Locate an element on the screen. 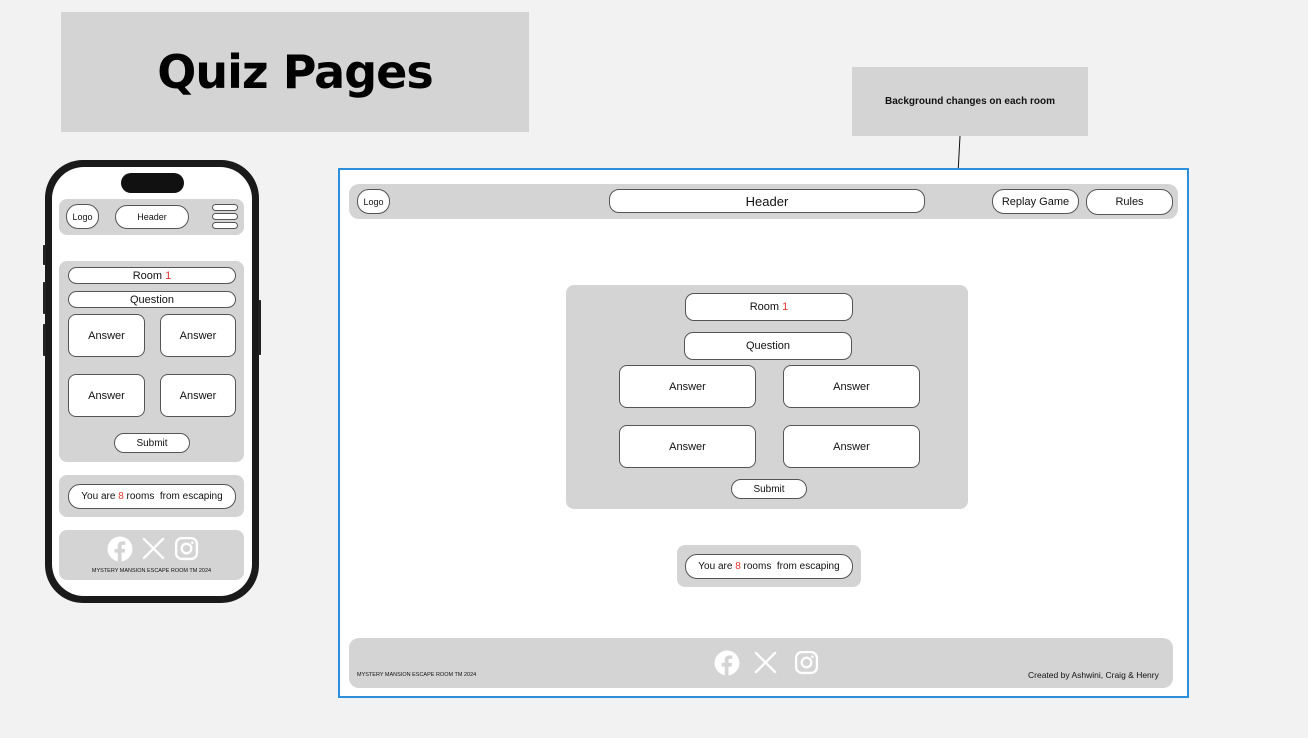 The image size is (1308, 738). rules-button: Rules is located at coordinates (1129, 202).